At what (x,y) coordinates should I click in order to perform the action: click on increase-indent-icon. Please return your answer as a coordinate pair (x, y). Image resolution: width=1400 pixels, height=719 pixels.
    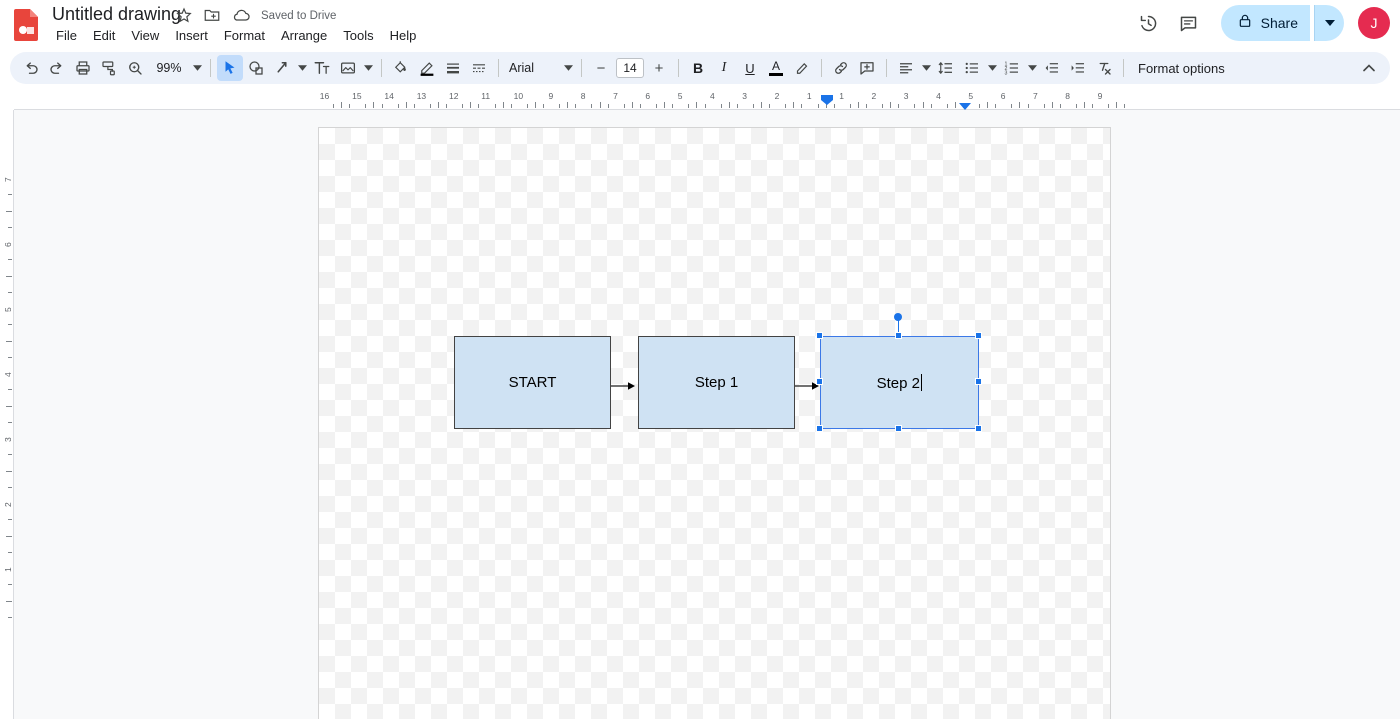
    Looking at the image, I should click on (1078, 68).